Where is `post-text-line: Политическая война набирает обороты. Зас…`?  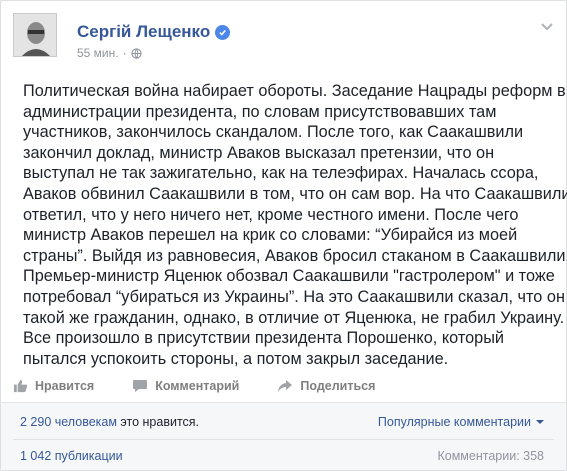 post-text-line: Политическая война набирает обороты. Зас… is located at coordinates (294, 91).